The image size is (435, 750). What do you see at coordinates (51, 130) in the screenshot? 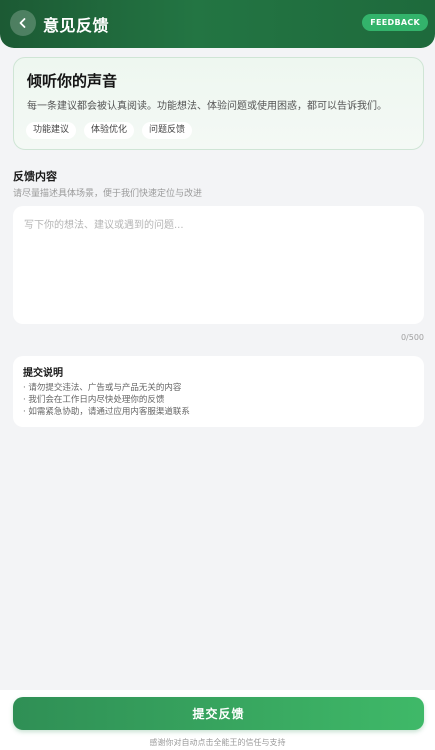
I see `tag-feature-suggestion: 功能建议` at bounding box center [51, 130].